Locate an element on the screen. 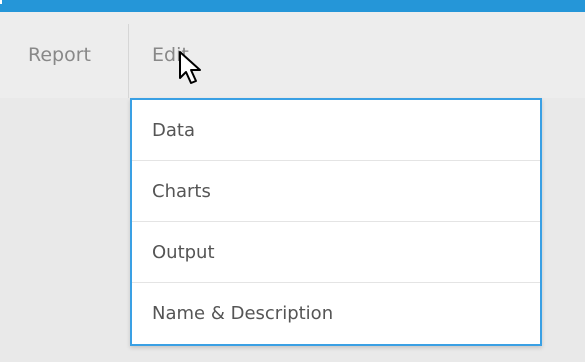 The height and width of the screenshot is (362, 585). top-strip-notch is located at coordinates (1, 2).